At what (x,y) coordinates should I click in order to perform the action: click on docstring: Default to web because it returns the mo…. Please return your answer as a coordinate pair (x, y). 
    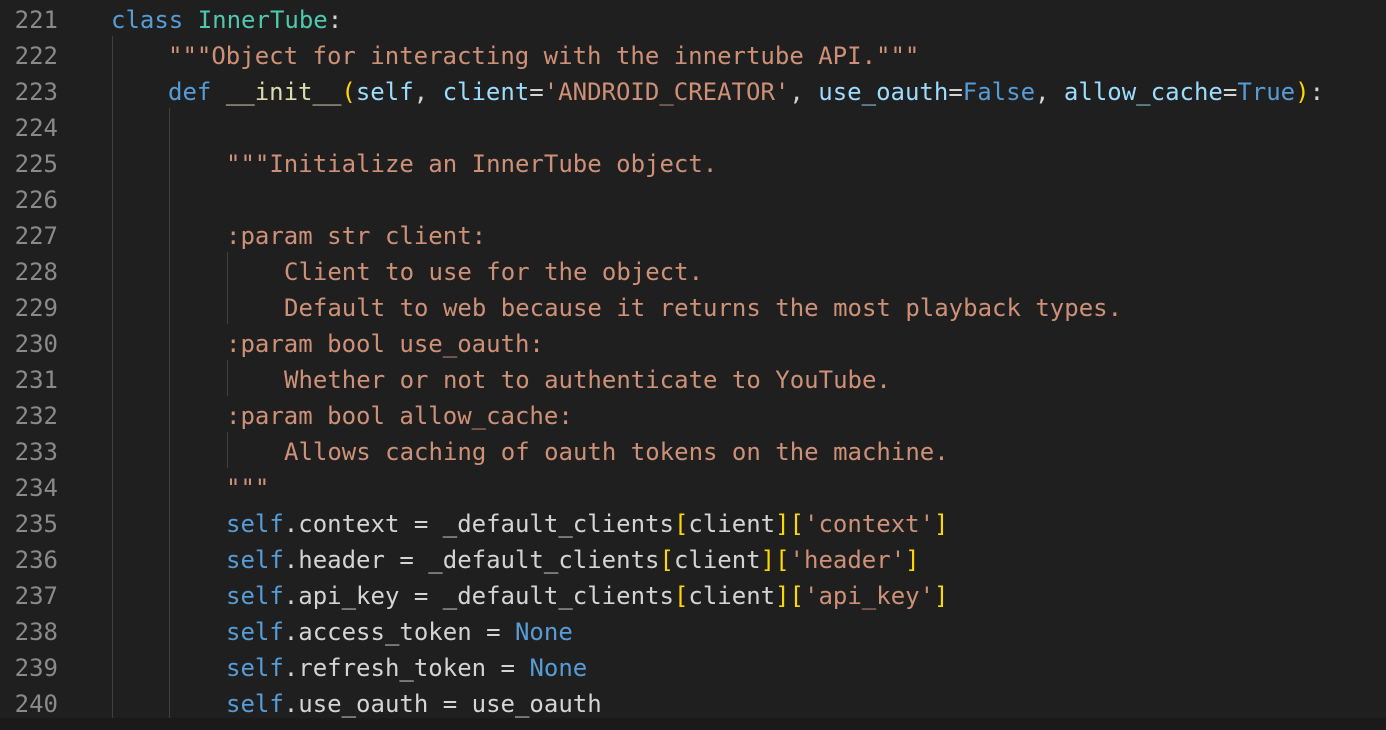
    Looking at the image, I should click on (703, 308).